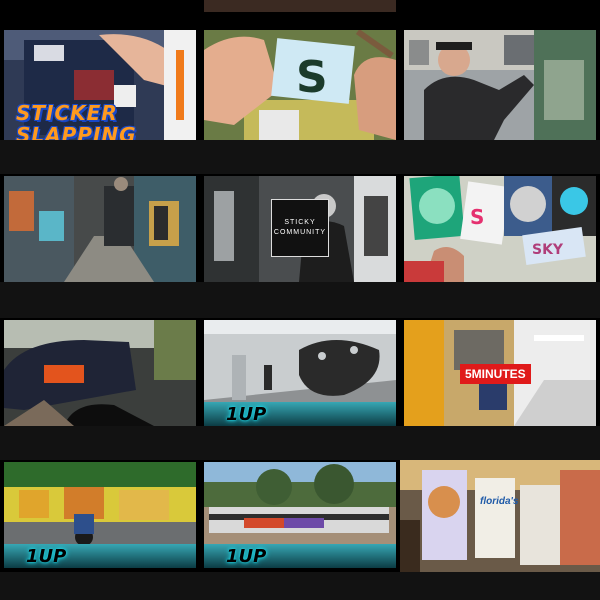  I want to click on video-thumbnail-painted-train: 1UP, so click(300, 515).